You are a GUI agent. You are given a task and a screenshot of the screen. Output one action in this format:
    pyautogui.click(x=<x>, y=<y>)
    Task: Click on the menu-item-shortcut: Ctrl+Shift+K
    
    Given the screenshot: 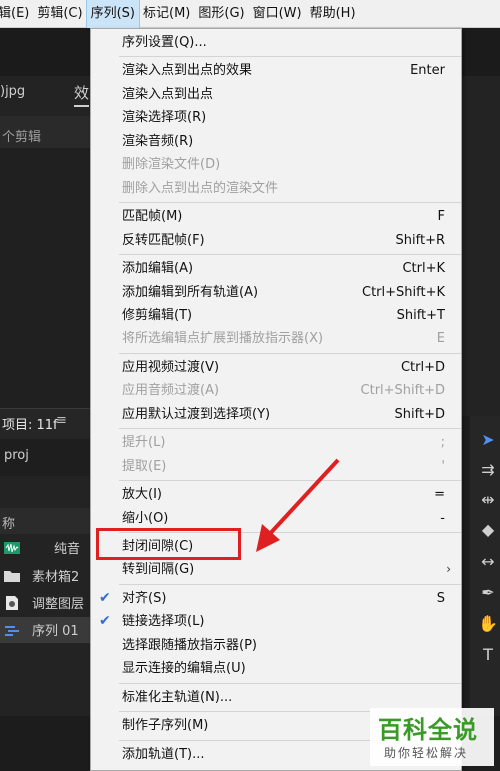 What is the action you would take?
    pyautogui.click(x=403, y=292)
    